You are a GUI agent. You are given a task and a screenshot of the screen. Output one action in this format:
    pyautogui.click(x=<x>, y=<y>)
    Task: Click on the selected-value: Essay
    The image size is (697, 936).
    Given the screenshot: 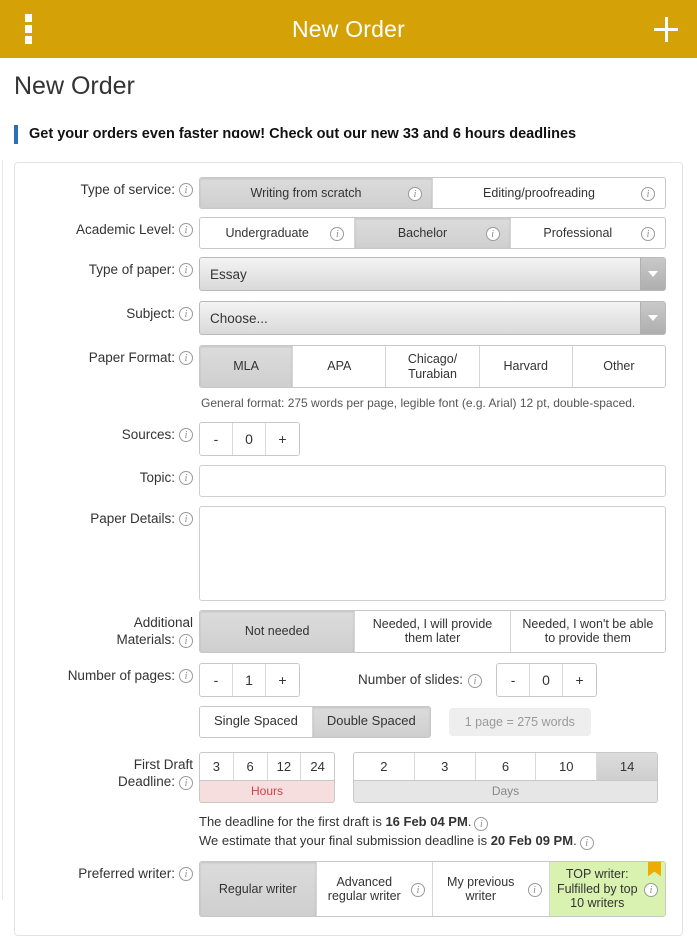 What is the action you would take?
    pyautogui.click(x=228, y=274)
    